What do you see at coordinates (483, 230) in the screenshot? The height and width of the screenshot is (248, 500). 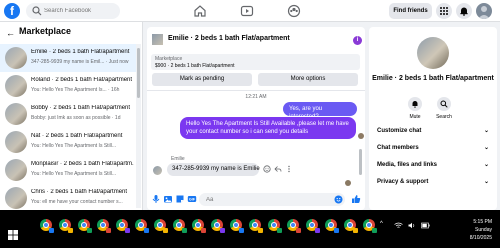 I see `clock-day: Sunday` at bounding box center [483, 230].